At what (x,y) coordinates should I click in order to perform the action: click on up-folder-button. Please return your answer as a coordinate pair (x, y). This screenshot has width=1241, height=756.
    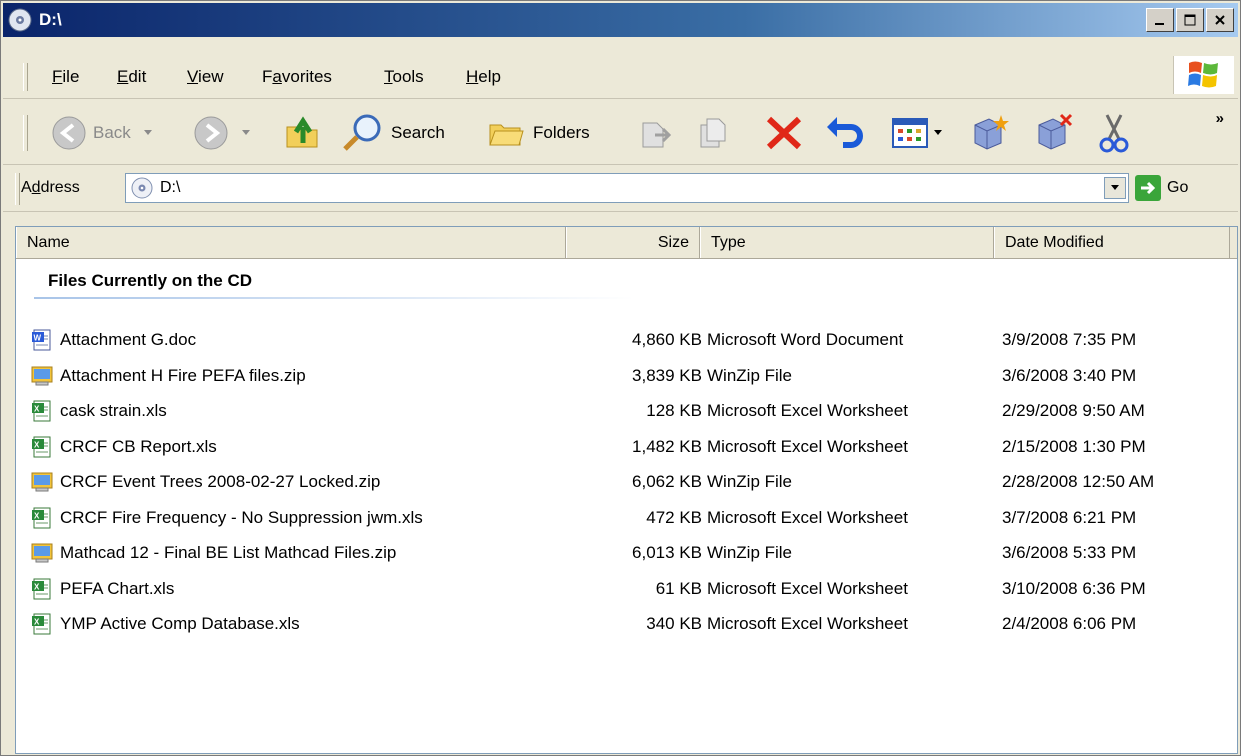
    Looking at the image, I should click on (303, 133).